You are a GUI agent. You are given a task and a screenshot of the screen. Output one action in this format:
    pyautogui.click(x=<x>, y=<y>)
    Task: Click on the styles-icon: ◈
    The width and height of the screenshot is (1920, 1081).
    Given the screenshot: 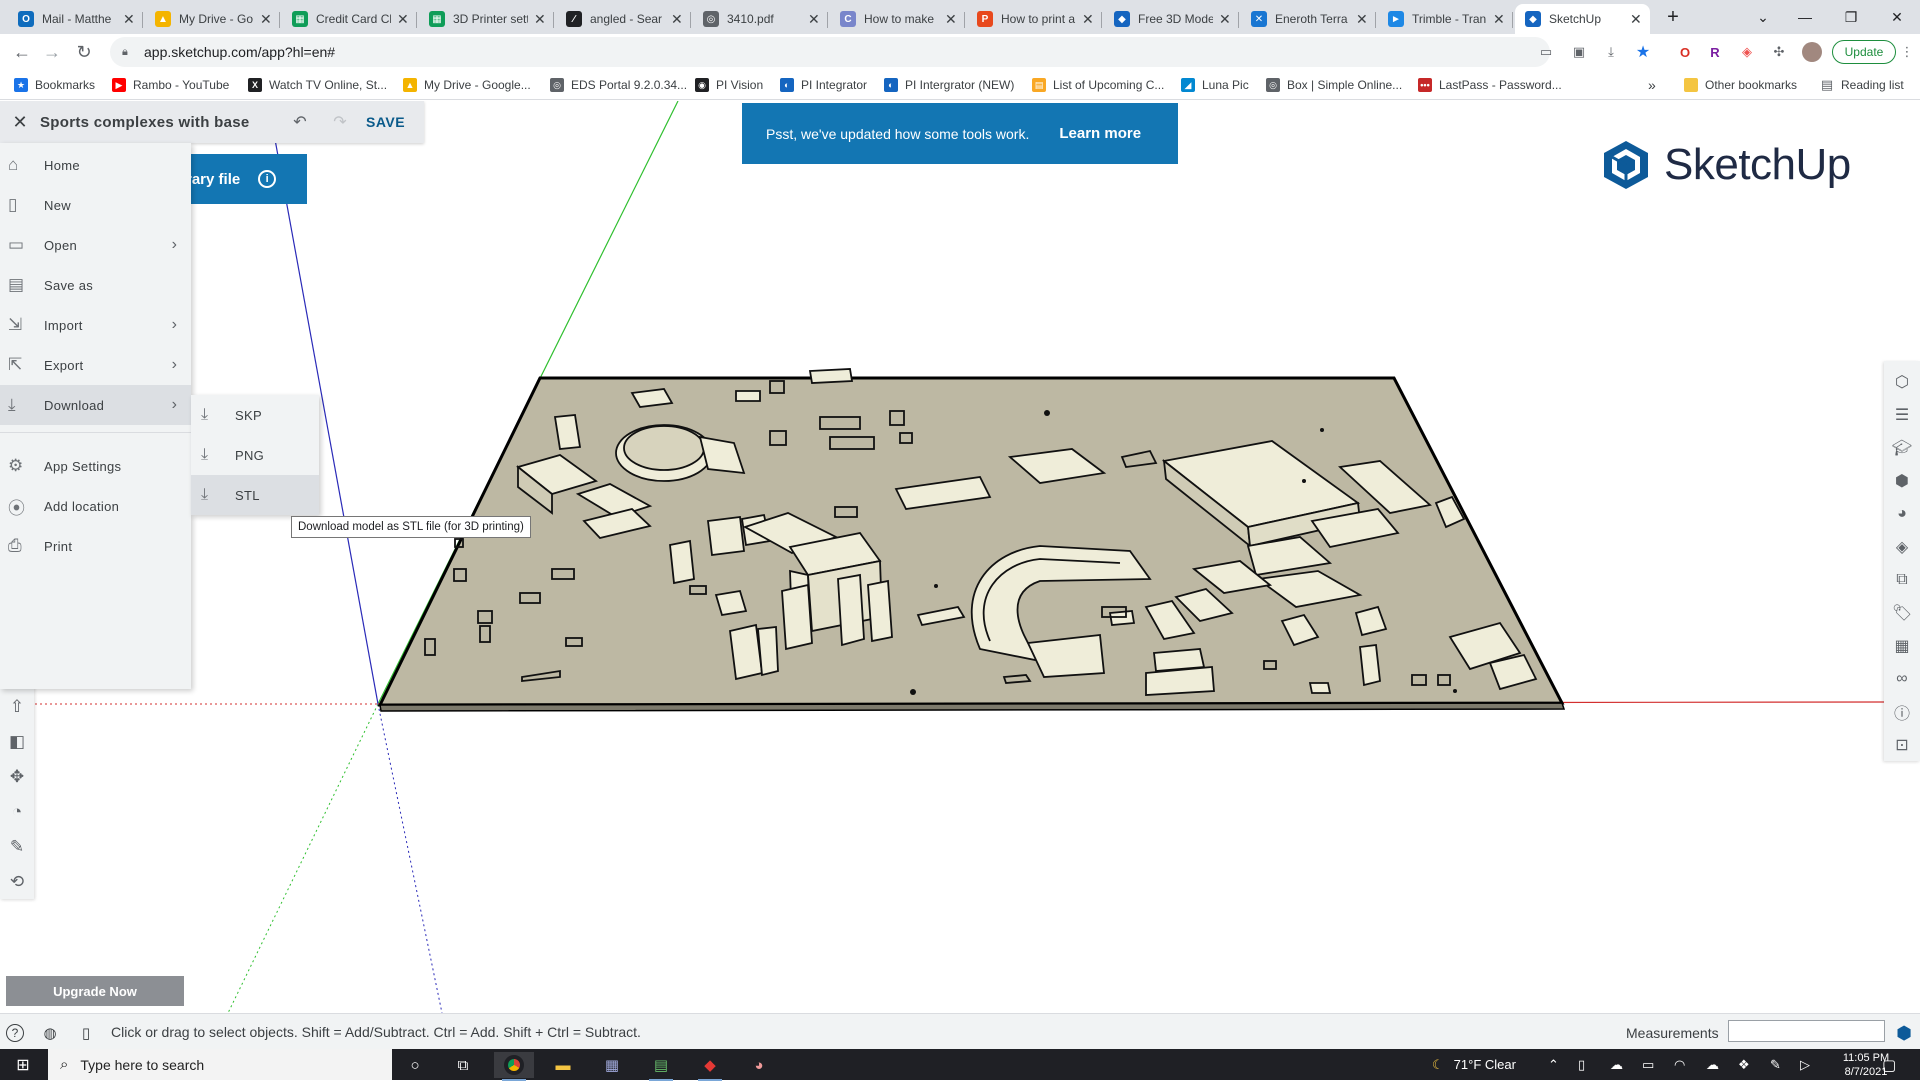 What is the action you would take?
    pyautogui.click(x=1902, y=546)
    